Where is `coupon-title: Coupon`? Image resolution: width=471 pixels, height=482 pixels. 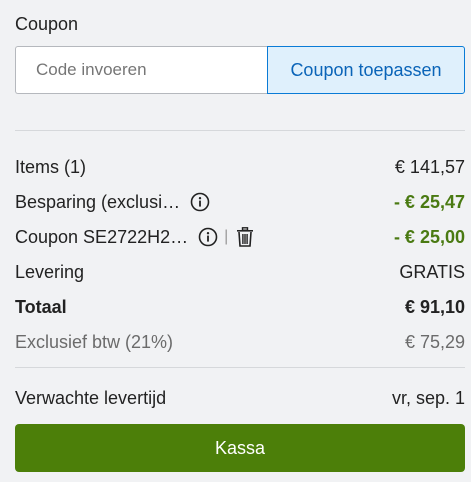
coupon-title: Coupon is located at coordinates (47, 24).